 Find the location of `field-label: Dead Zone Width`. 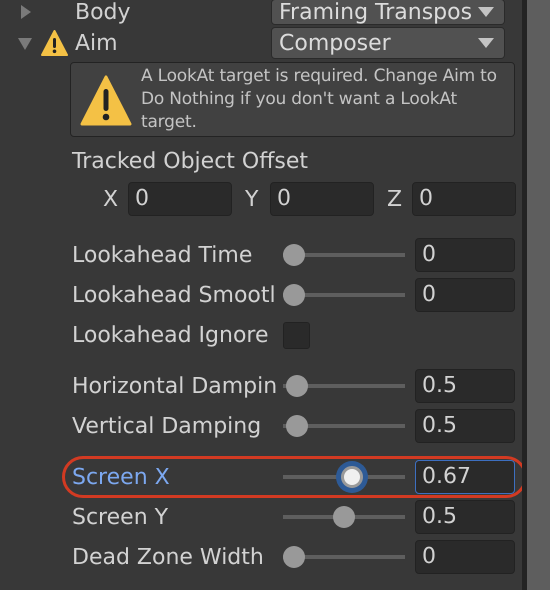

field-label: Dead Zone Width is located at coordinates (168, 558).